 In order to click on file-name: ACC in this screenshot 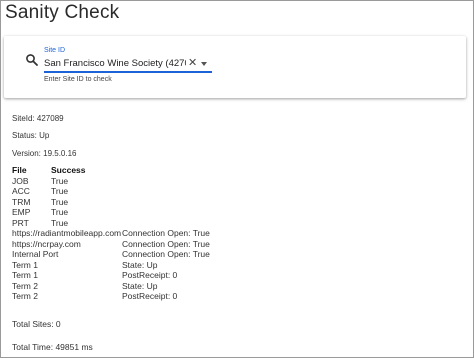, I will do `click(21, 191)`.